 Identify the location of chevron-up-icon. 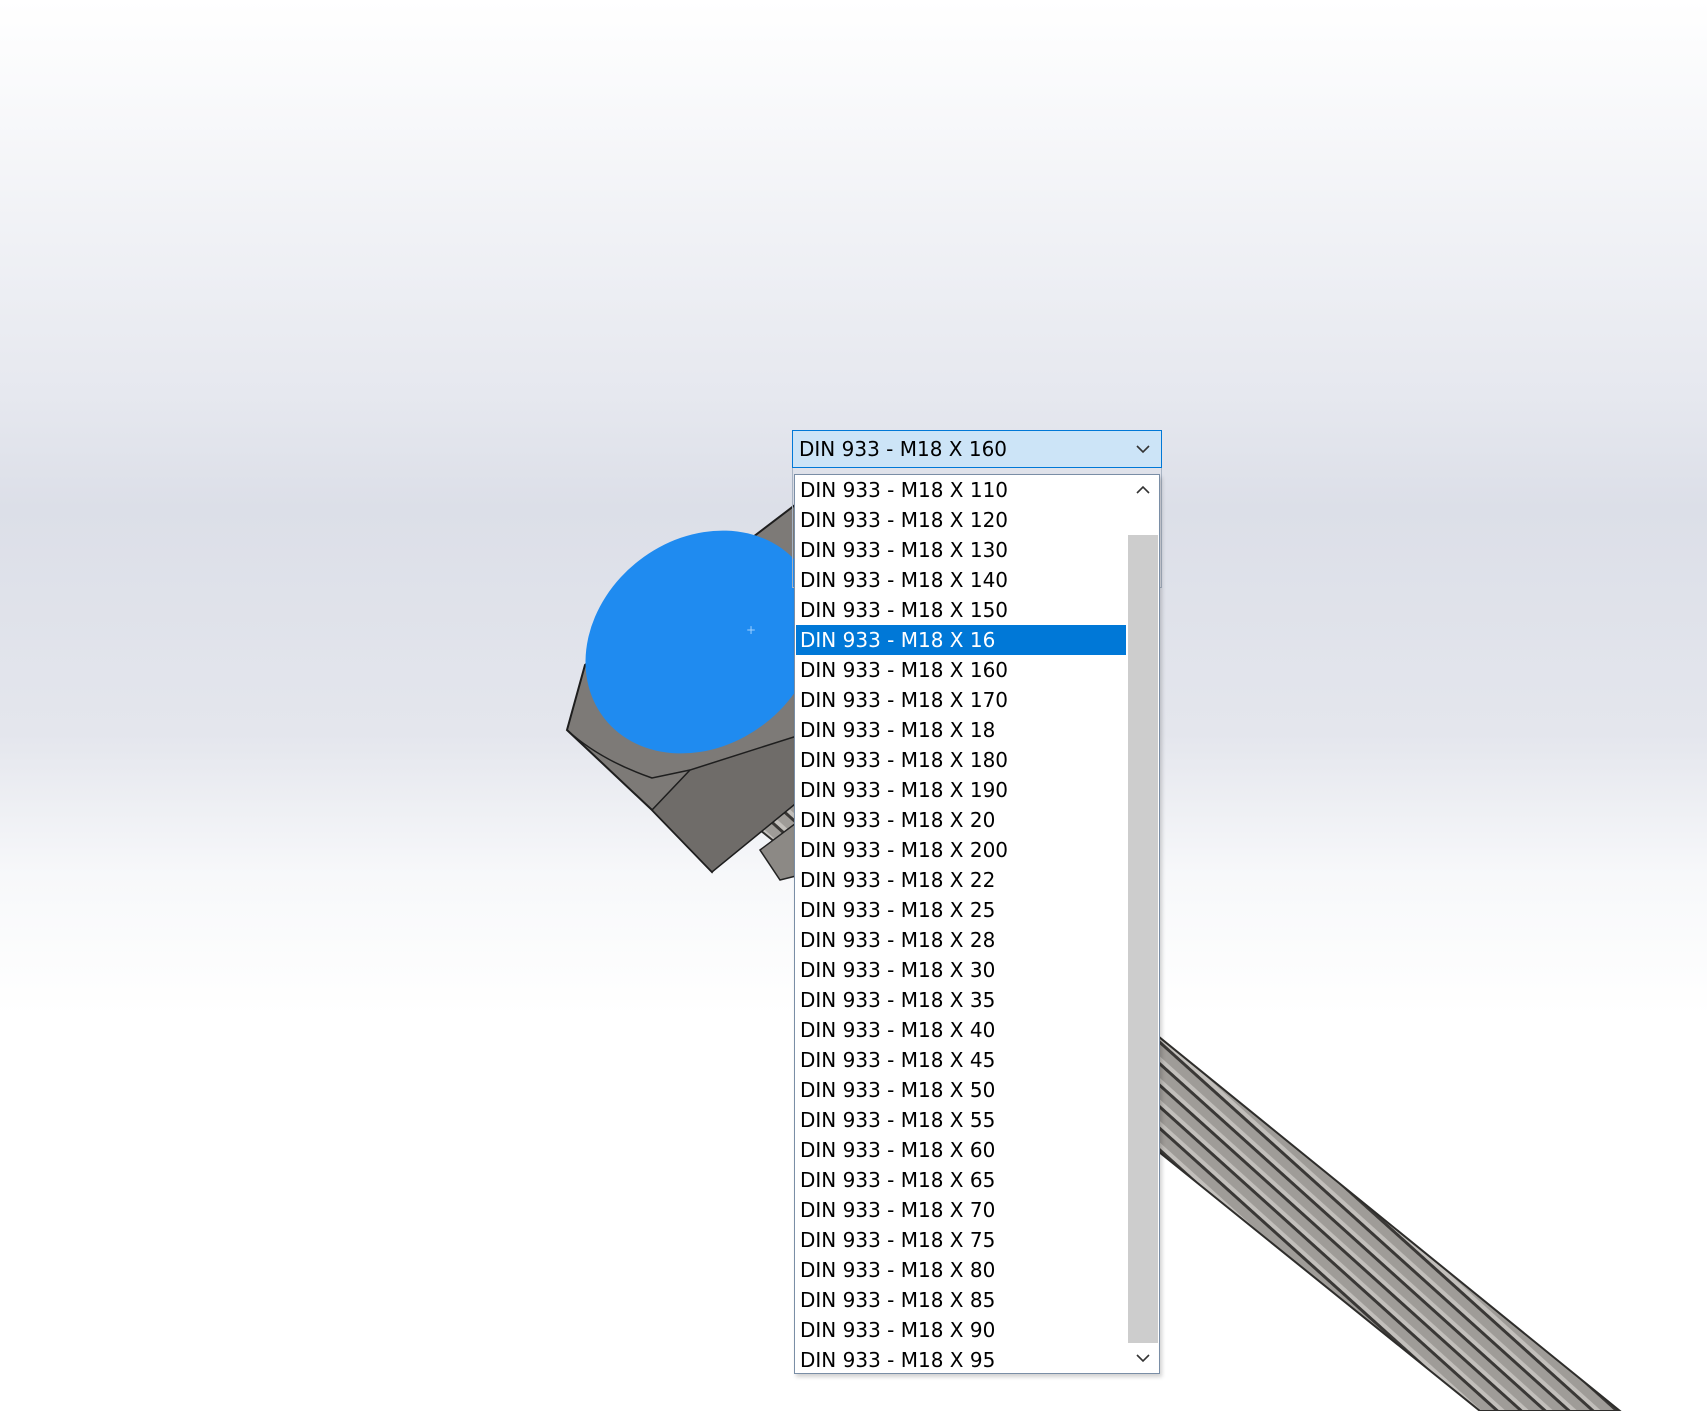
(1143, 489).